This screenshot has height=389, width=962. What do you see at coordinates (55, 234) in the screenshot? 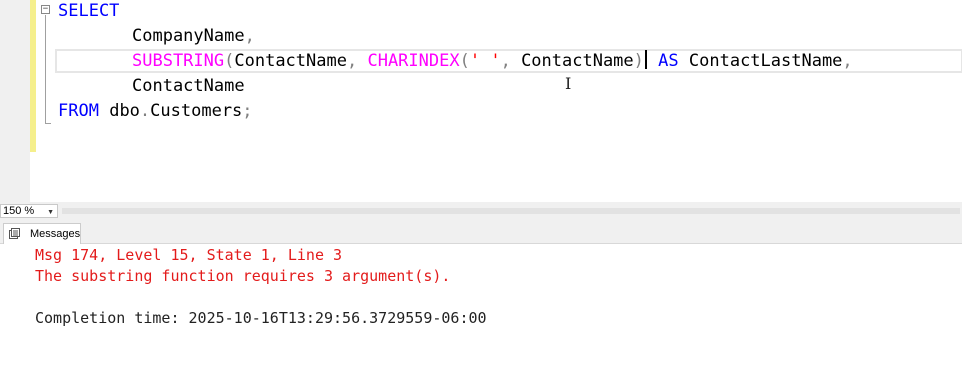
I see `tab-messages-label: Messages` at bounding box center [55, 234].